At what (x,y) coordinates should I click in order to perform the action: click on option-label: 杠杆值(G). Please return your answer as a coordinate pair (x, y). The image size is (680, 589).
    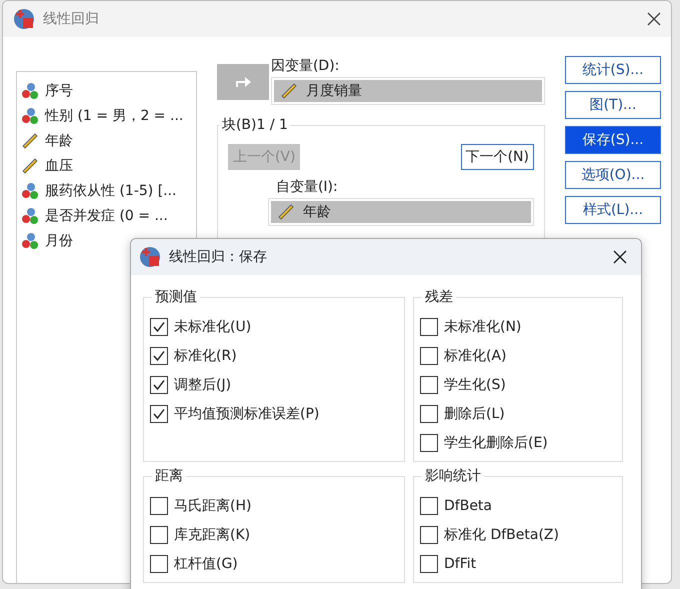
    Looking at the image, I should click on (206, 563).